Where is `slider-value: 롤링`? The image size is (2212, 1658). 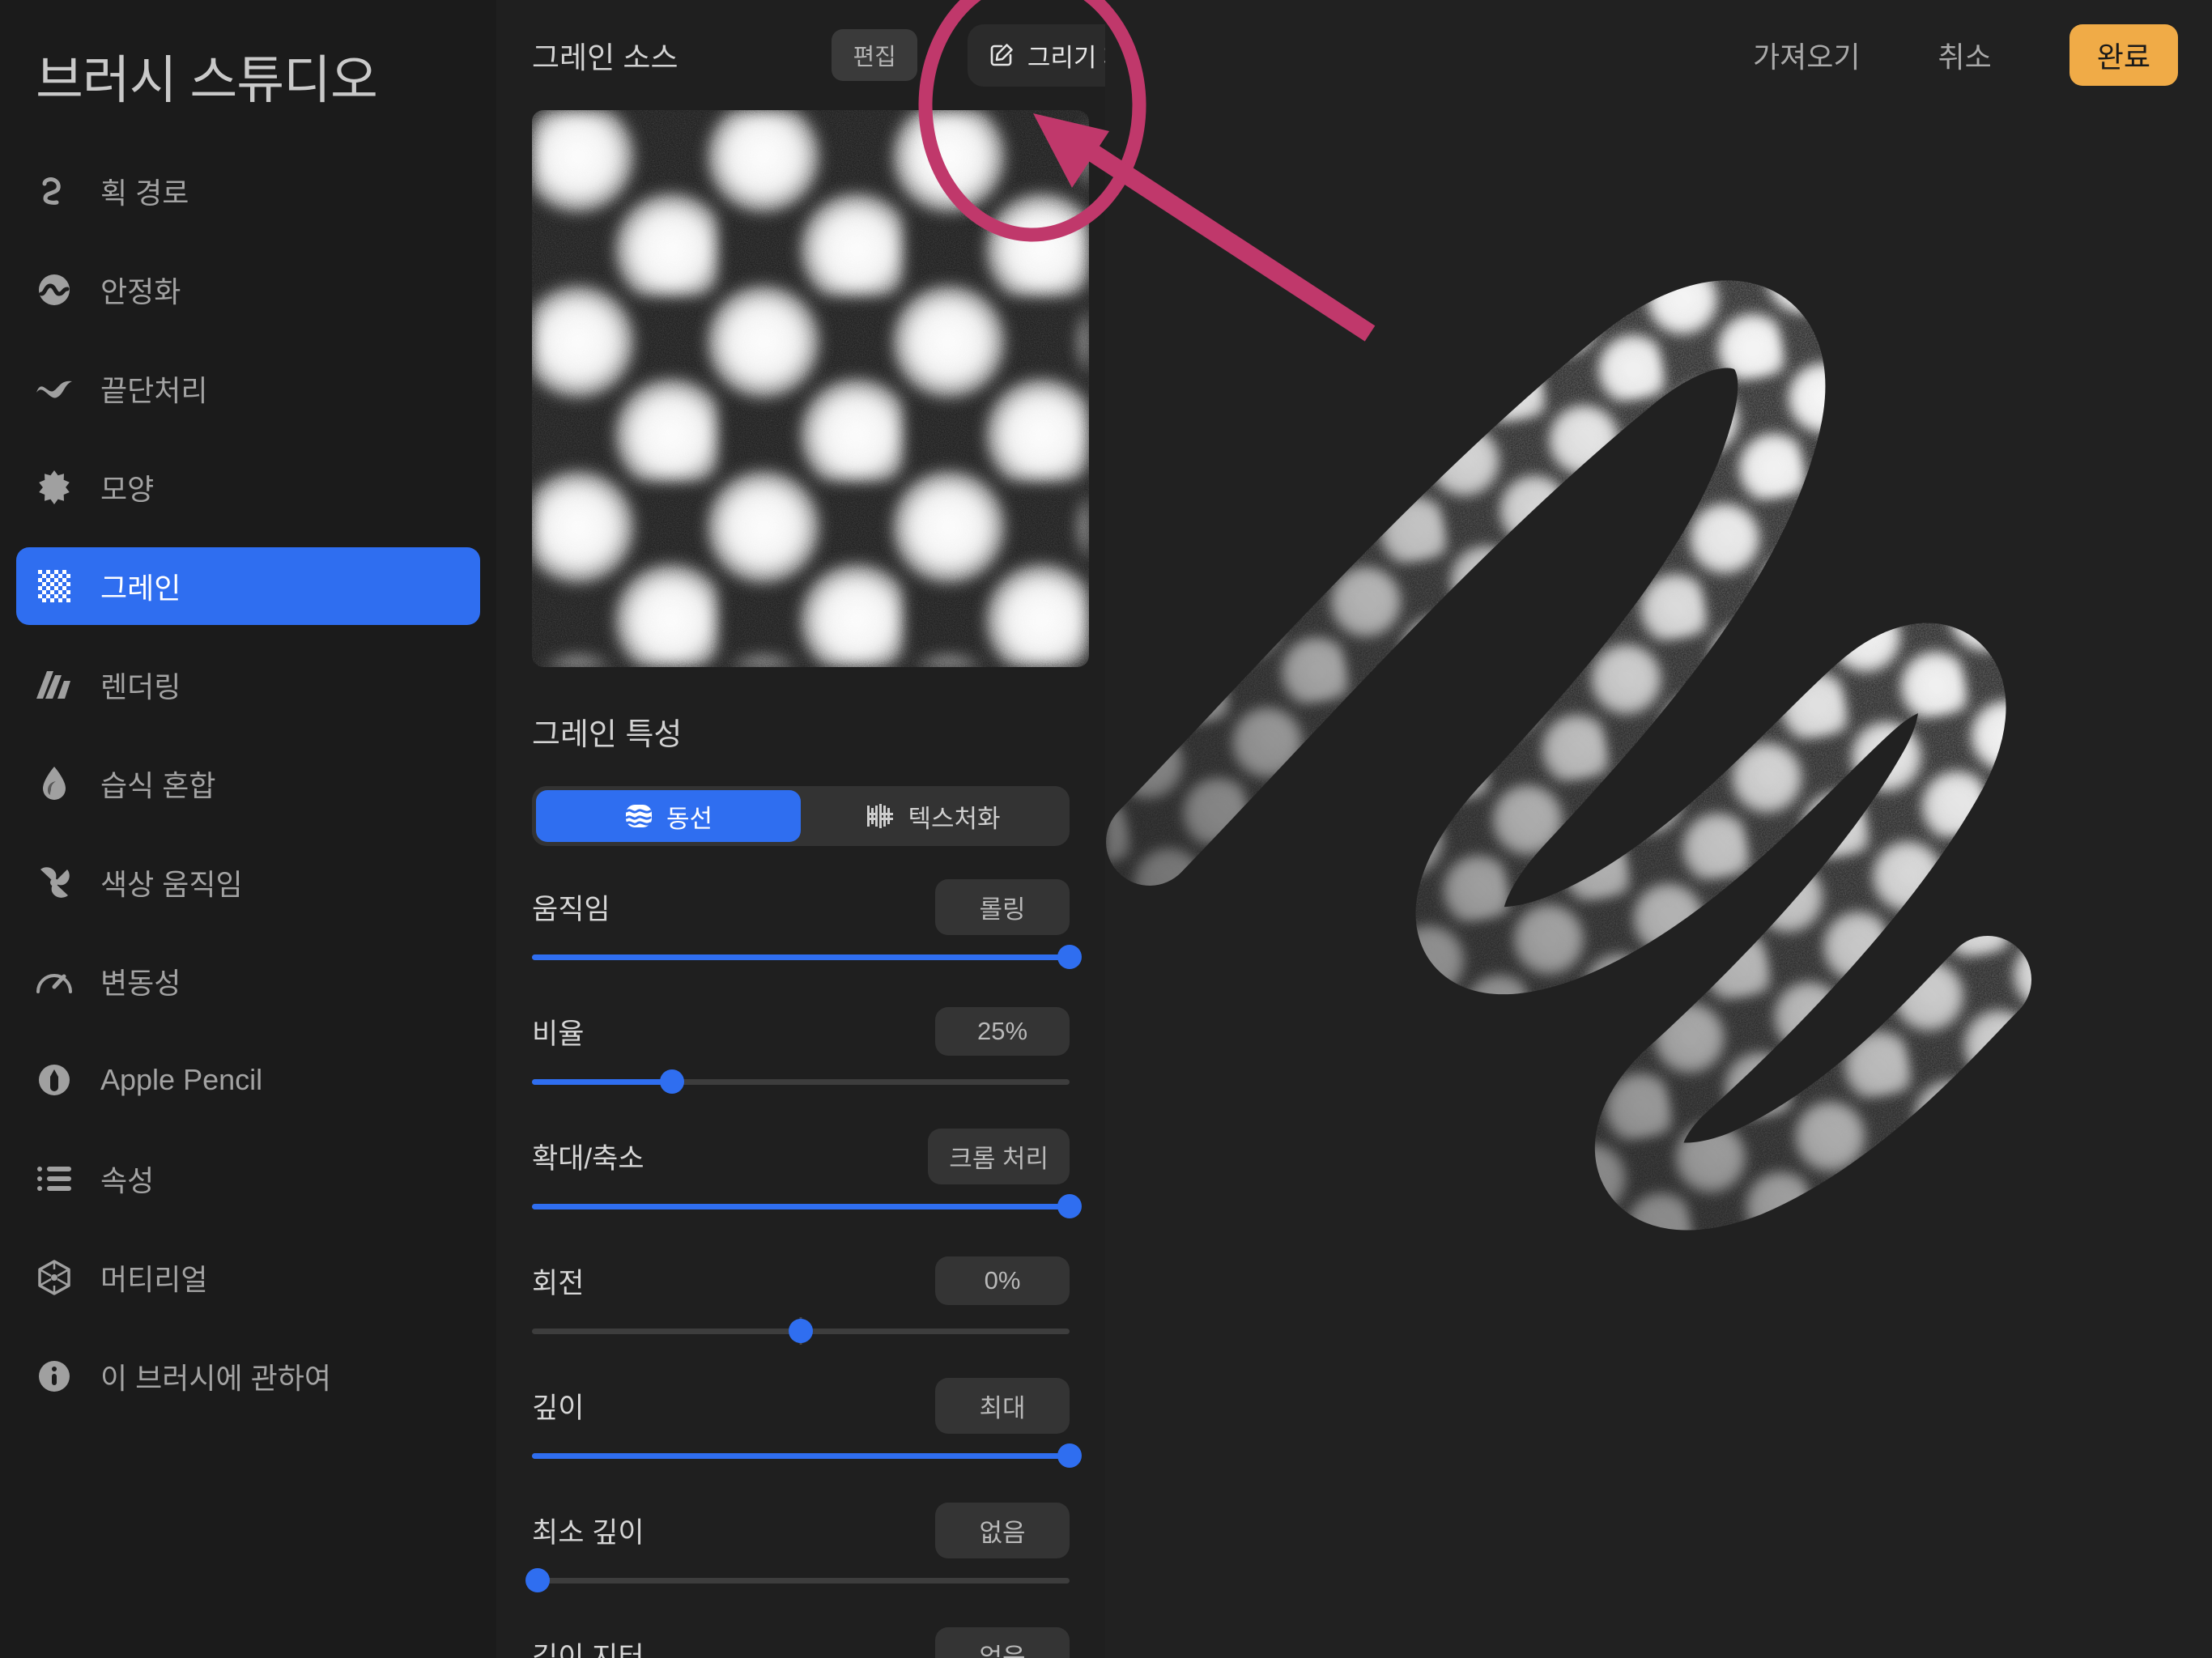 slider-value: 롤링 is located at coordinates (1003, 906).